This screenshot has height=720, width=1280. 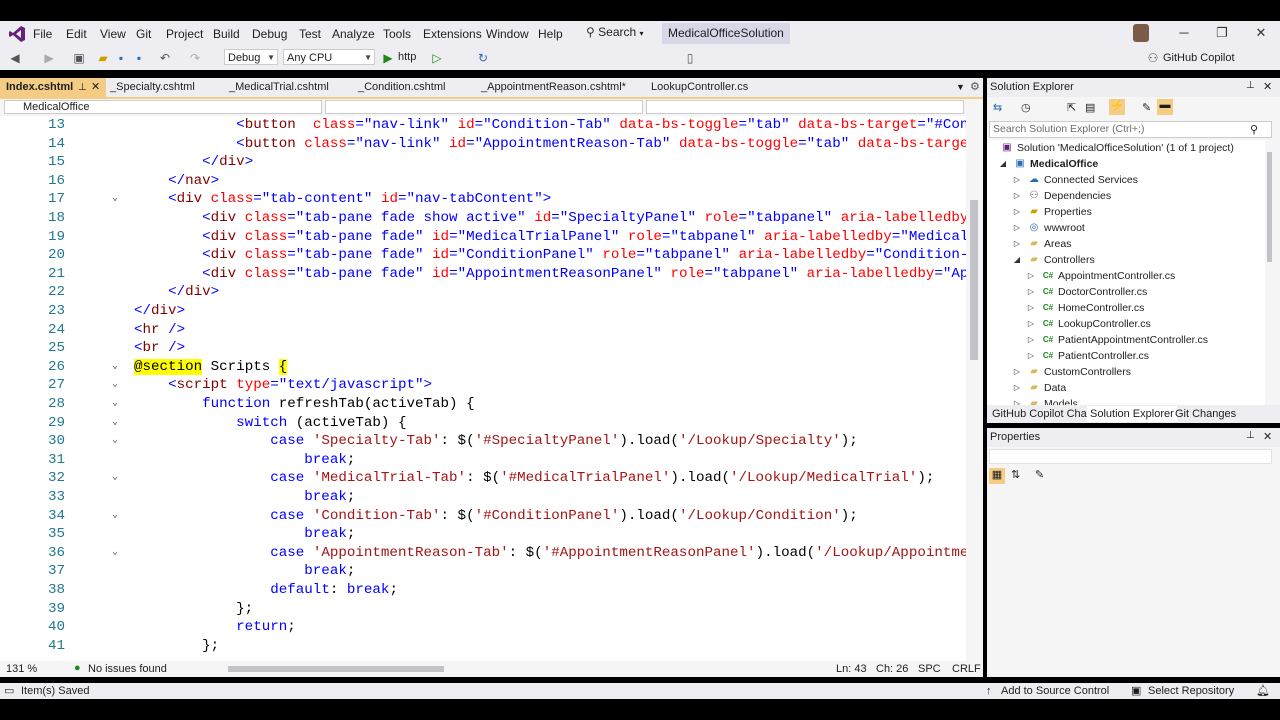 What do you see at coordinates (1205, 414) in the screenshot?
I see `panel-tab: Git Changes` at bounding box center [1205, 414].